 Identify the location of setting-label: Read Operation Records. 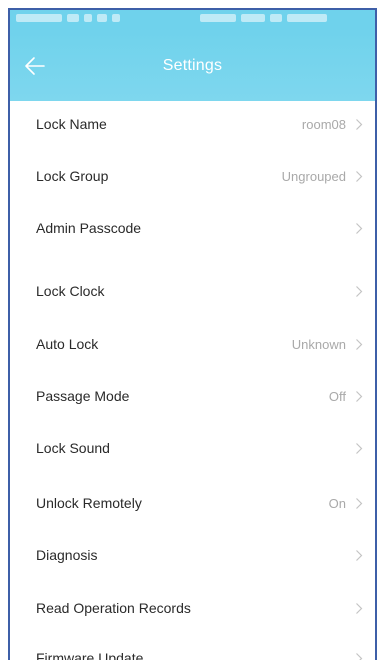
(113, 608).